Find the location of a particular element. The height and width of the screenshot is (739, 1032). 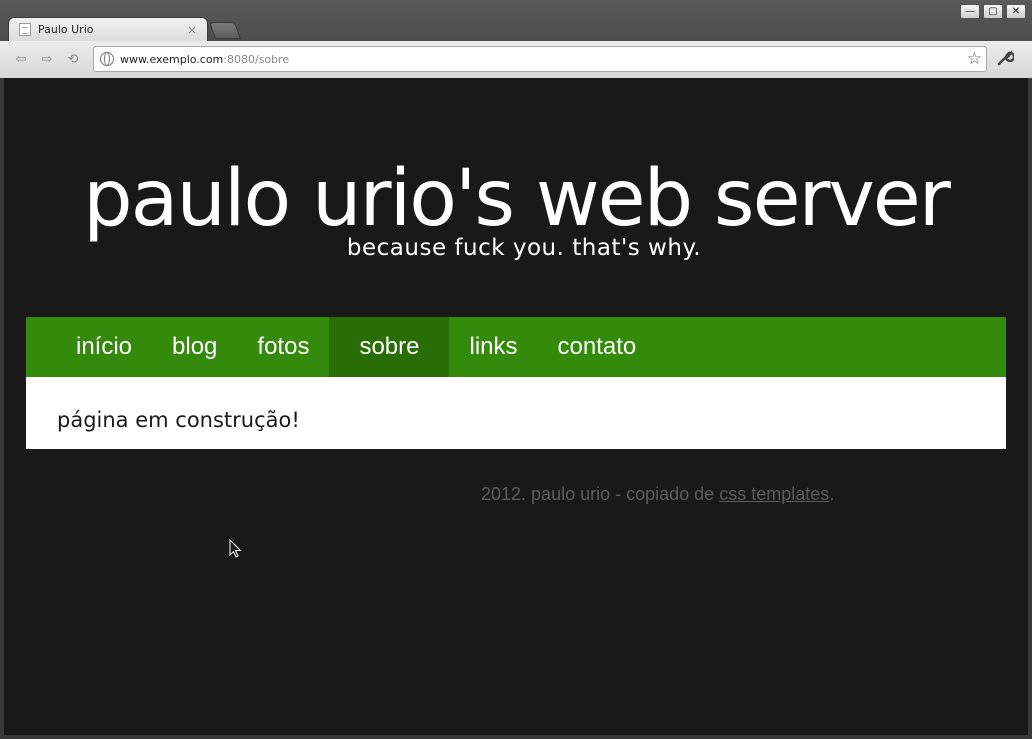

window-border-right is located at coordinates (1030, 408).